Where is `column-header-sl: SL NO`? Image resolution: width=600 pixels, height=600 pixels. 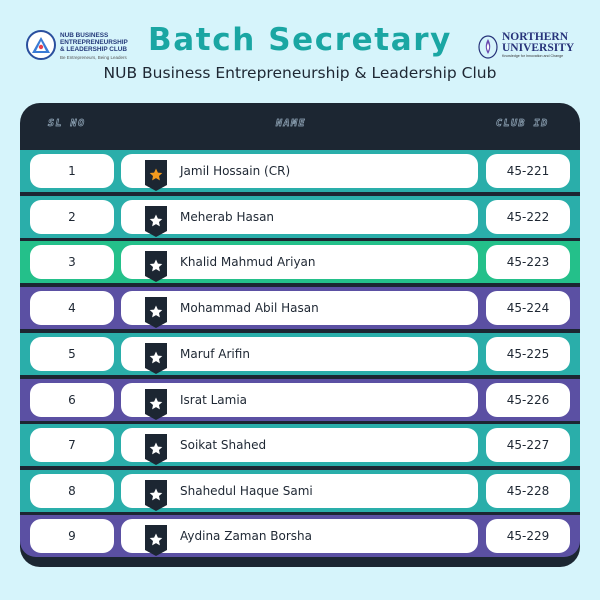
column-header-sl: SL NO is located at coordinates (67, 124).